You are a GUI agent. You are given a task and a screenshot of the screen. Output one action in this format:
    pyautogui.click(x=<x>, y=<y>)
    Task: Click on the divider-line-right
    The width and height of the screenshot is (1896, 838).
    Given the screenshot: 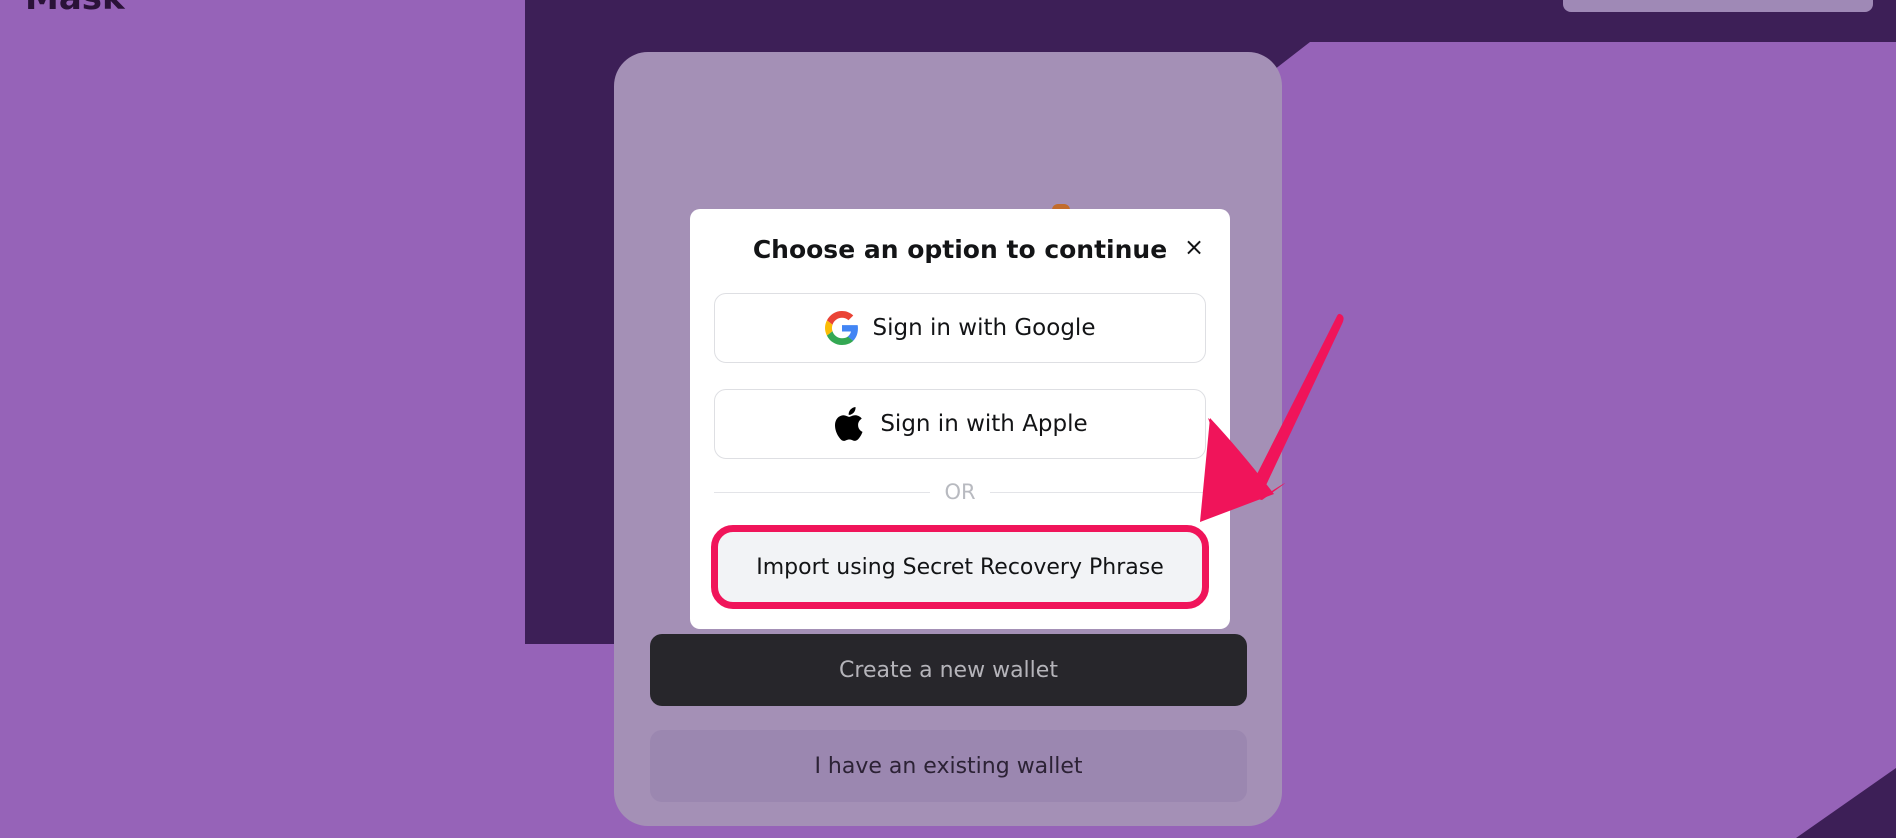 What is the action you would take?
    pyautogui.click(x=1097, y=492)
    